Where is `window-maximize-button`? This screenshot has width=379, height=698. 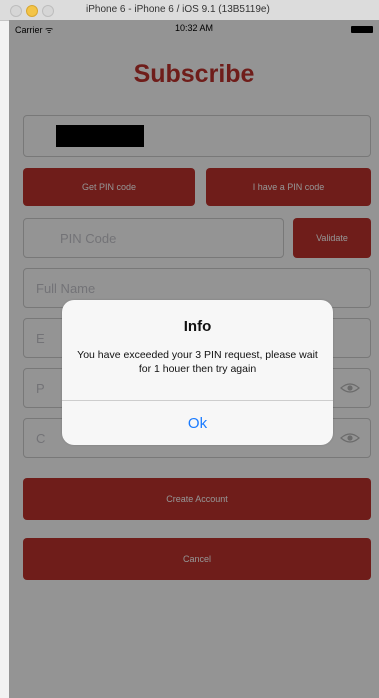 window-maximize-button is located at coordinates (48, 11).